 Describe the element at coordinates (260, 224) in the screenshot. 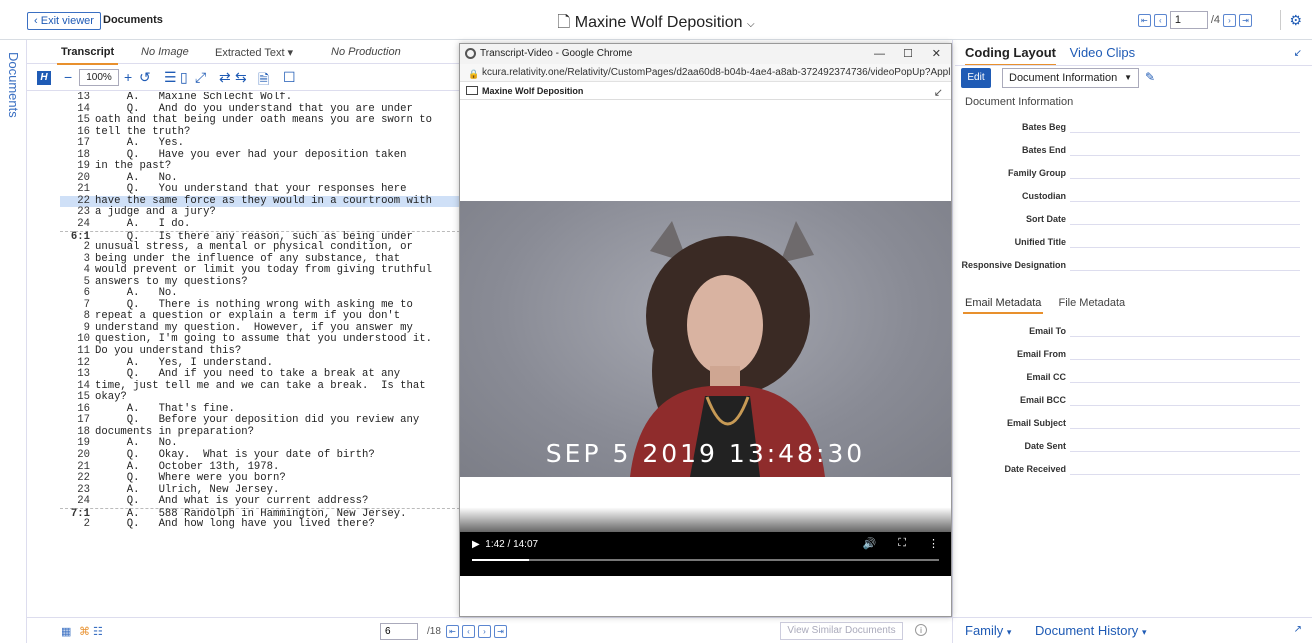

I see `transcript-line: 24 A. I do.` at that location.